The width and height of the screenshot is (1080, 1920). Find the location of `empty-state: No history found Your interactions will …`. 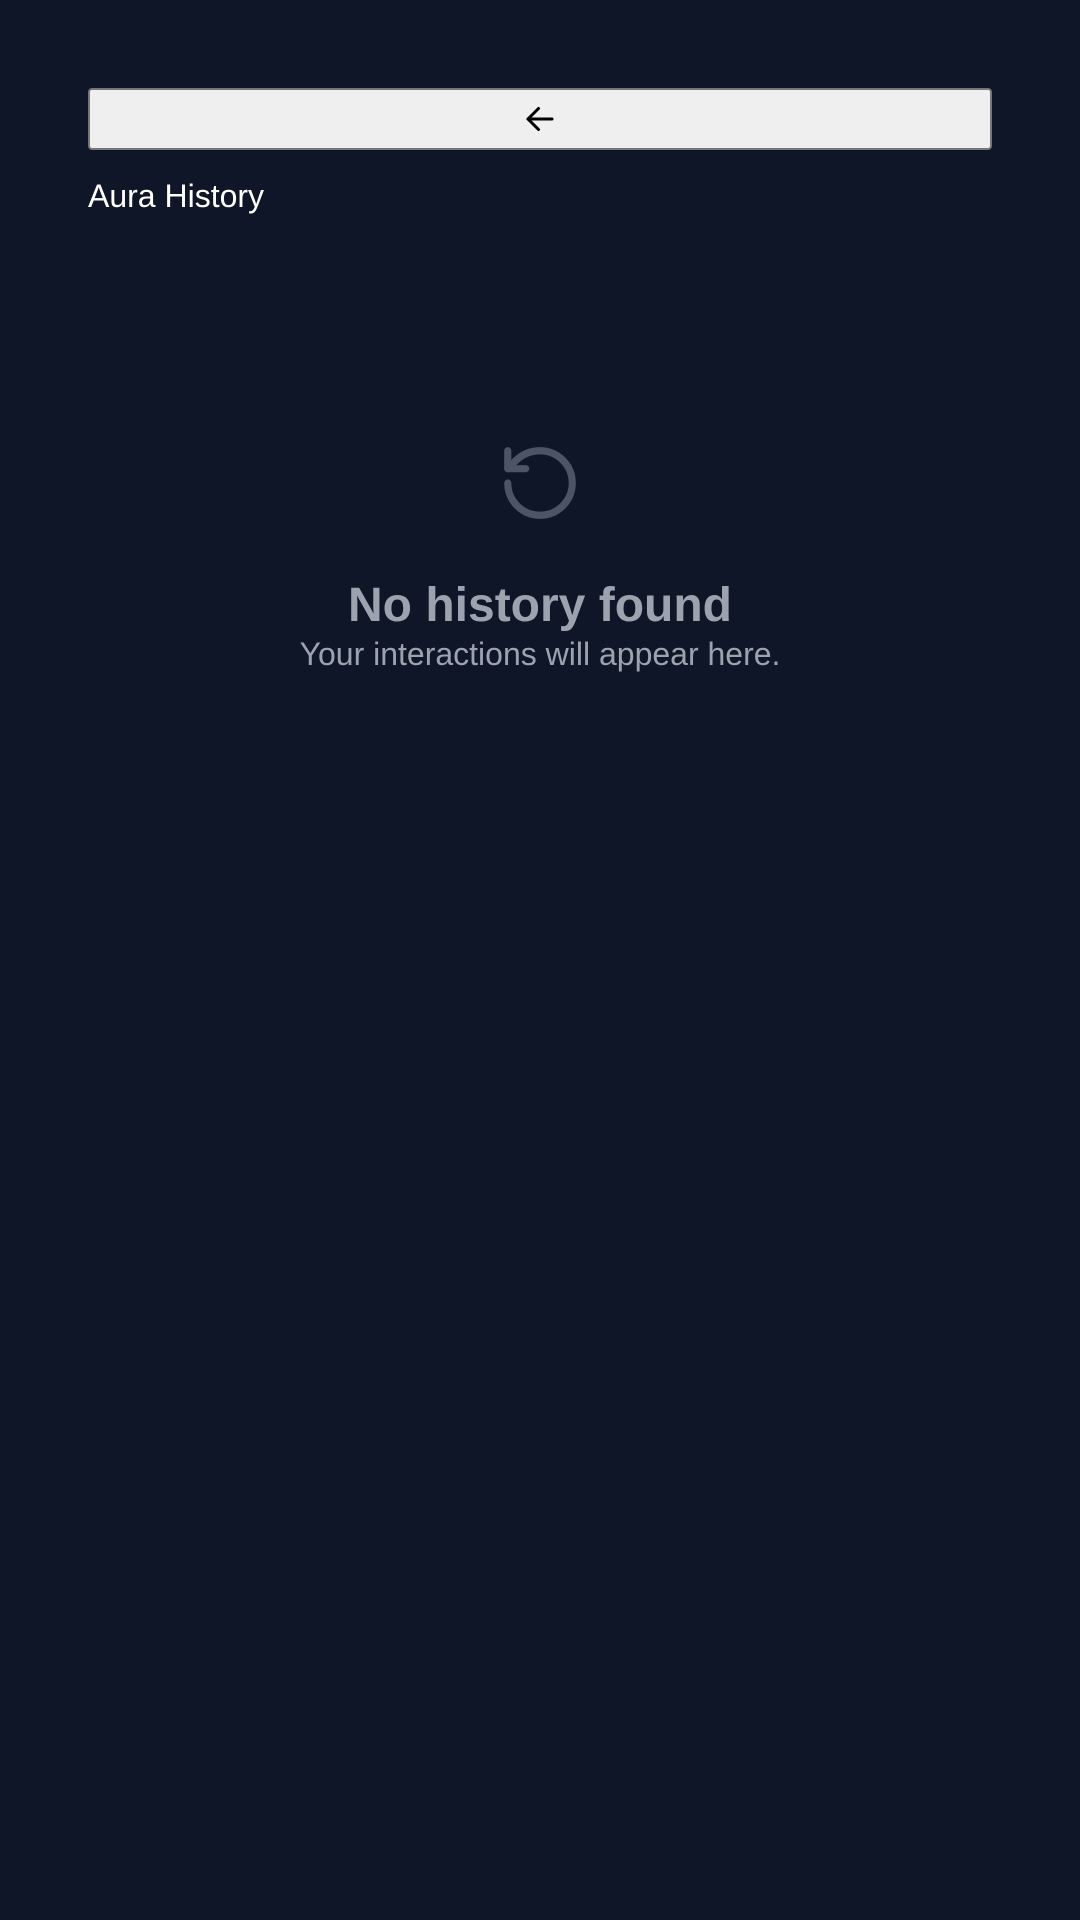

empty-state: No history found Your interactions will … is located at coordinates (540, 557).